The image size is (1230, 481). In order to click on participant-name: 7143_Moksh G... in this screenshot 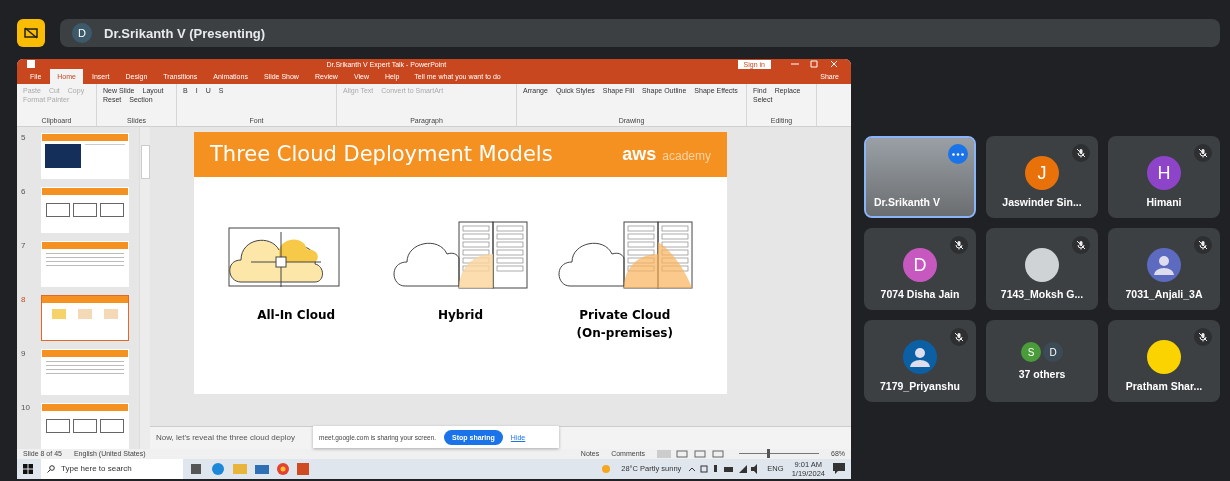, I will do `click(1042, 294)`.